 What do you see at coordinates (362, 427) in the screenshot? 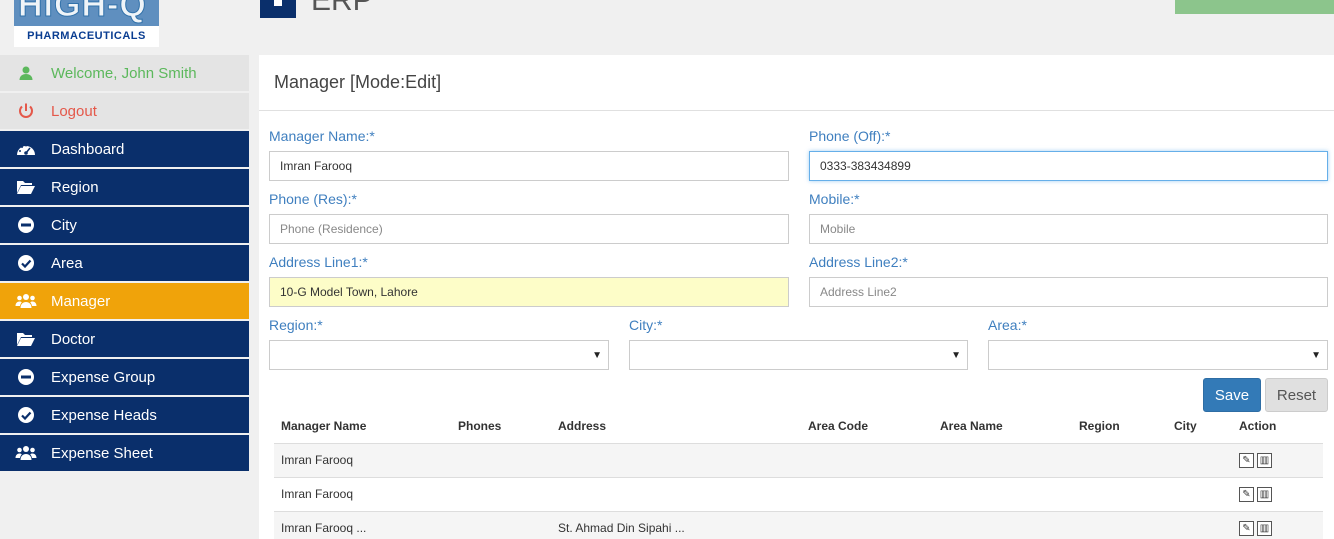
I see `column-header: Manager Name` at bounding box center [362, 427].